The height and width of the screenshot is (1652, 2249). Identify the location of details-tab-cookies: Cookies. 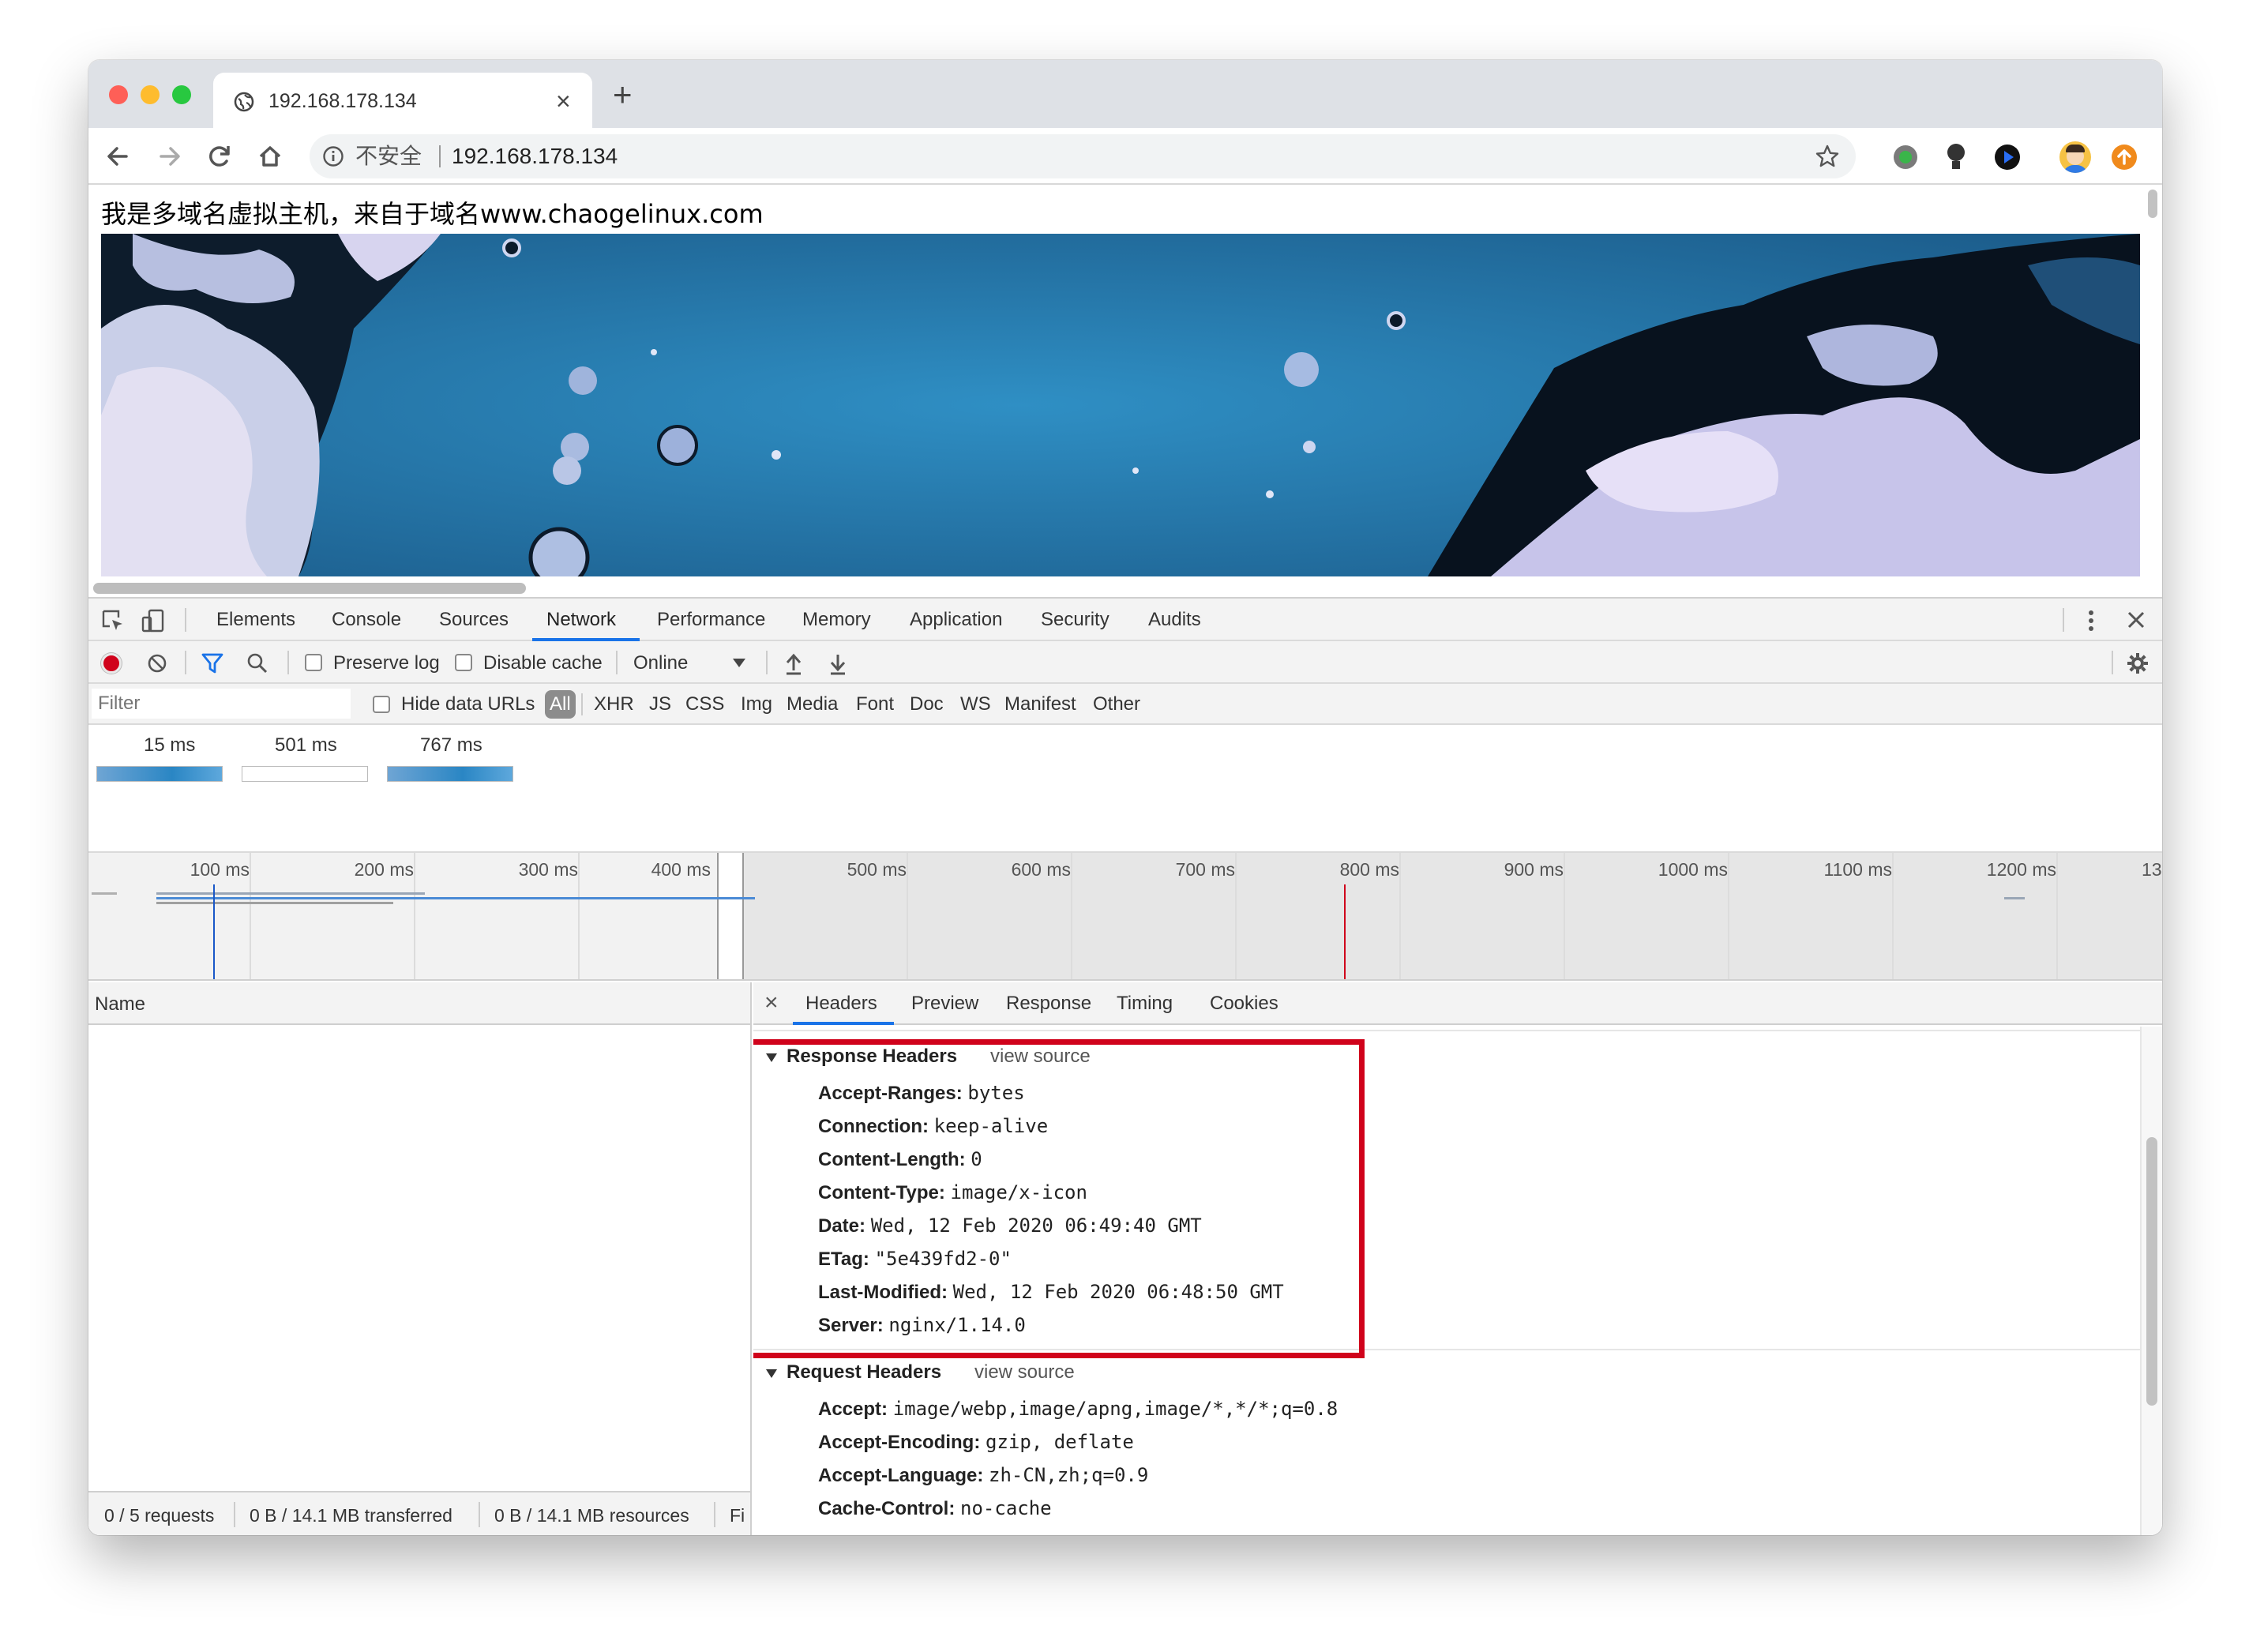
(1244, 1003).